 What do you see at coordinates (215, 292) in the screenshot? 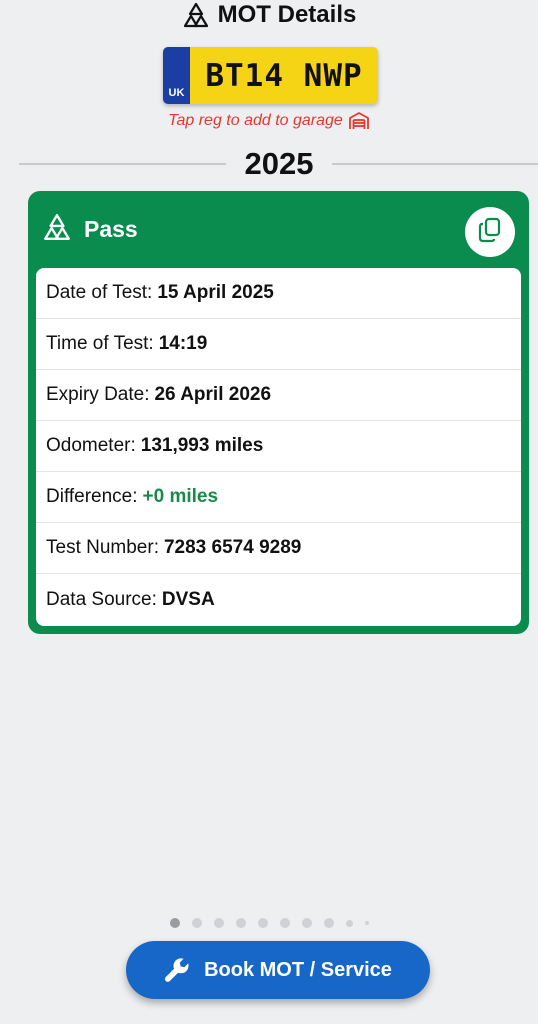
I see `detail-value: 15 April 2025` at bounding box center [215, 292].